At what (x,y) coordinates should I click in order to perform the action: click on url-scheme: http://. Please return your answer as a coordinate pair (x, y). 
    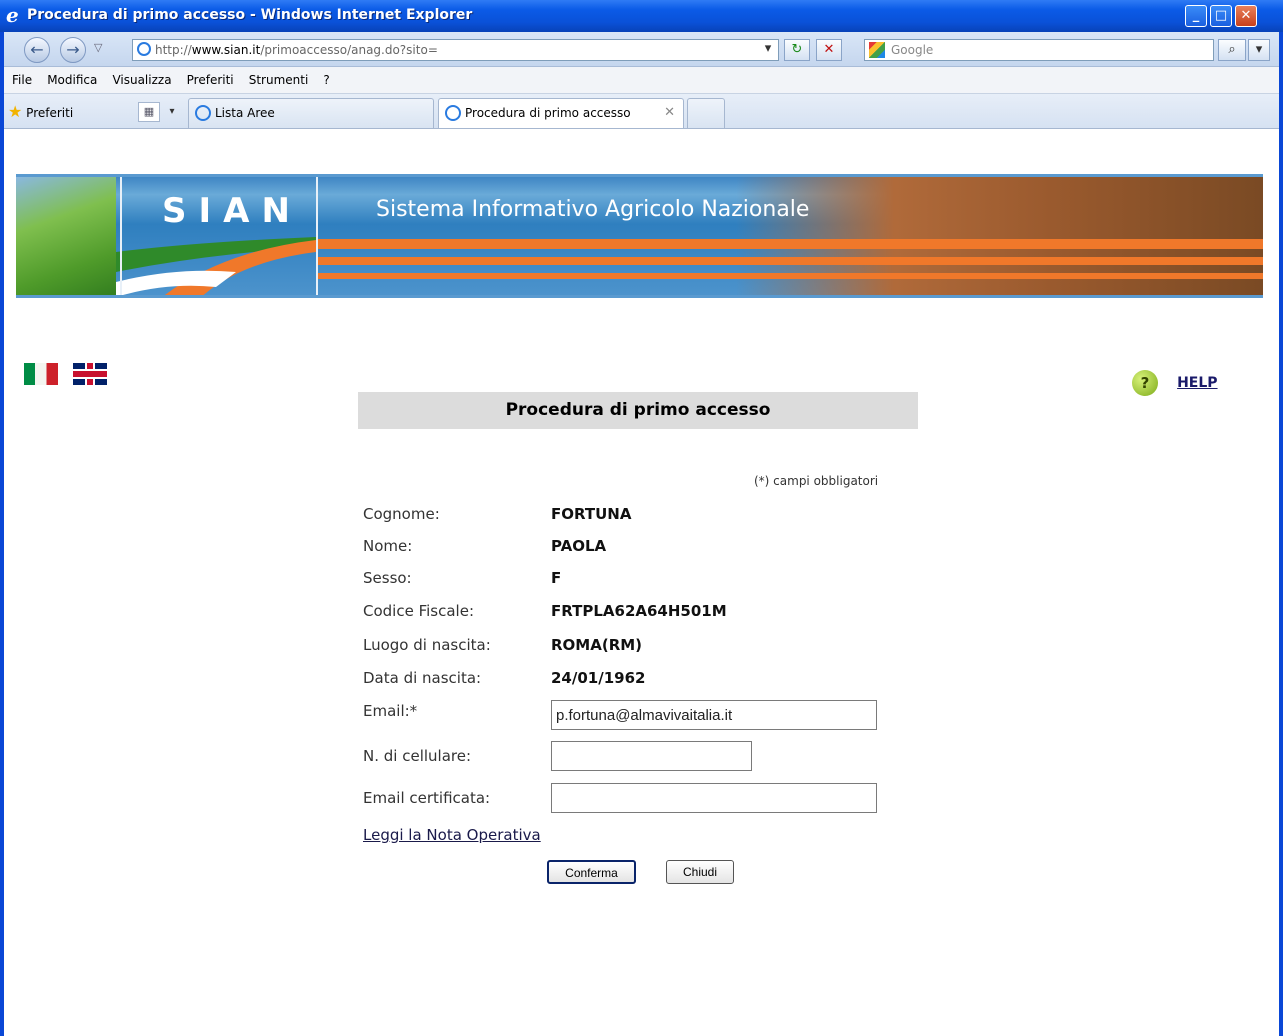
    Looking at the image, I should click on (173, 50).